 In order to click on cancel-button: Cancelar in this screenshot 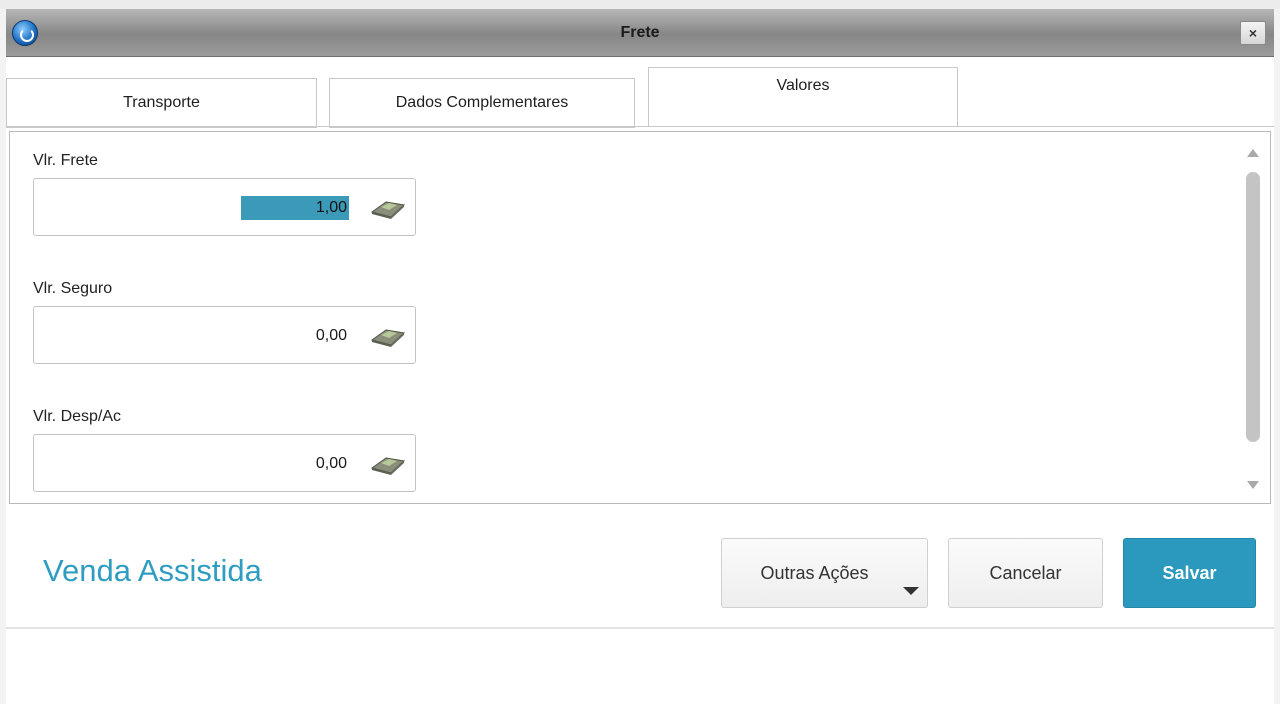, I will do `click(1025, 573)`.